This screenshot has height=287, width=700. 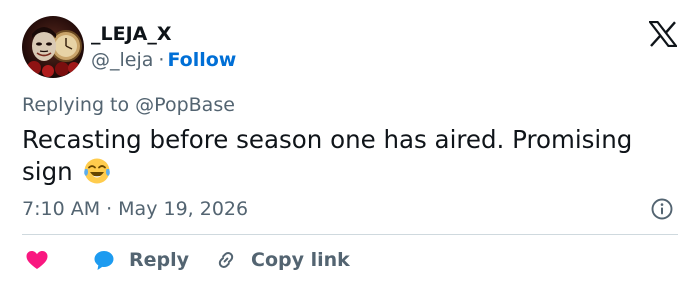 What do you see at coordinates (122, 60) in the screenshot?
I see `author-handle: @_leja` at bounding box center [122, 60].